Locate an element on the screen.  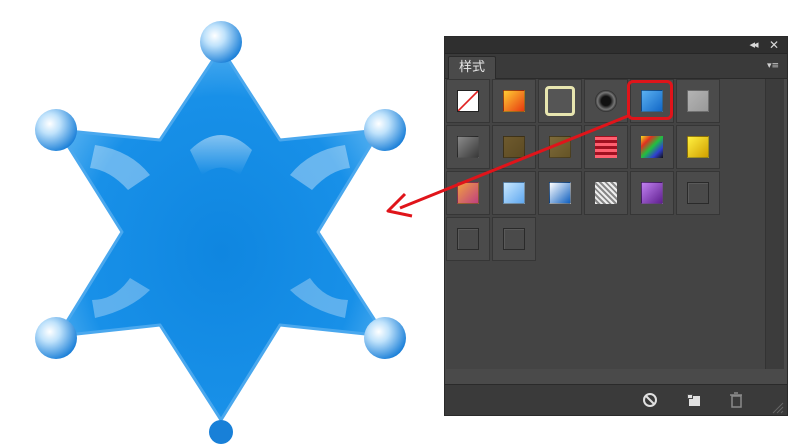
clear-style-icon is located at coordinates (650, 400).